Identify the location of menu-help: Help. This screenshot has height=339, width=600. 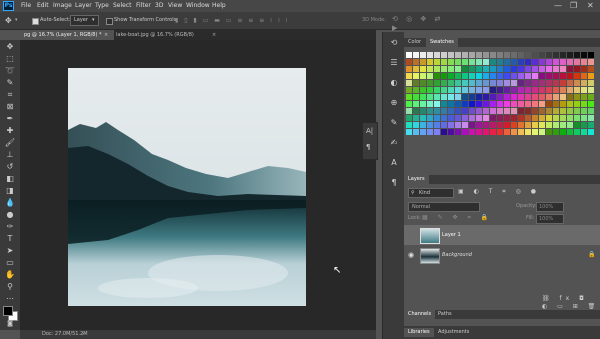
(219, 6).